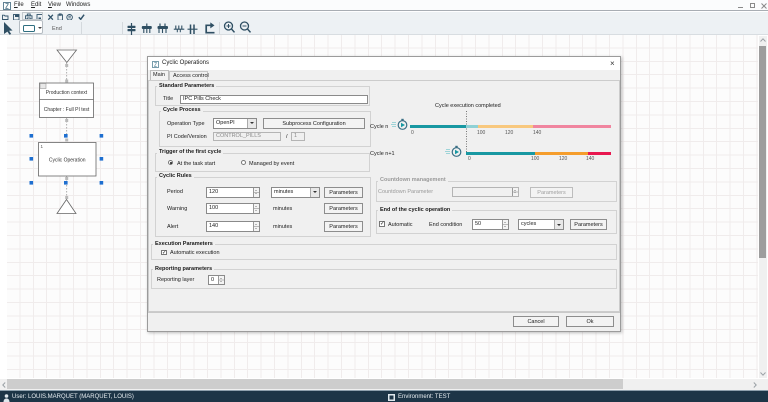  Describe the element at coordinates (67, 161) in the screenshot. I see `svg-text: Cyclic Operation` at that location.